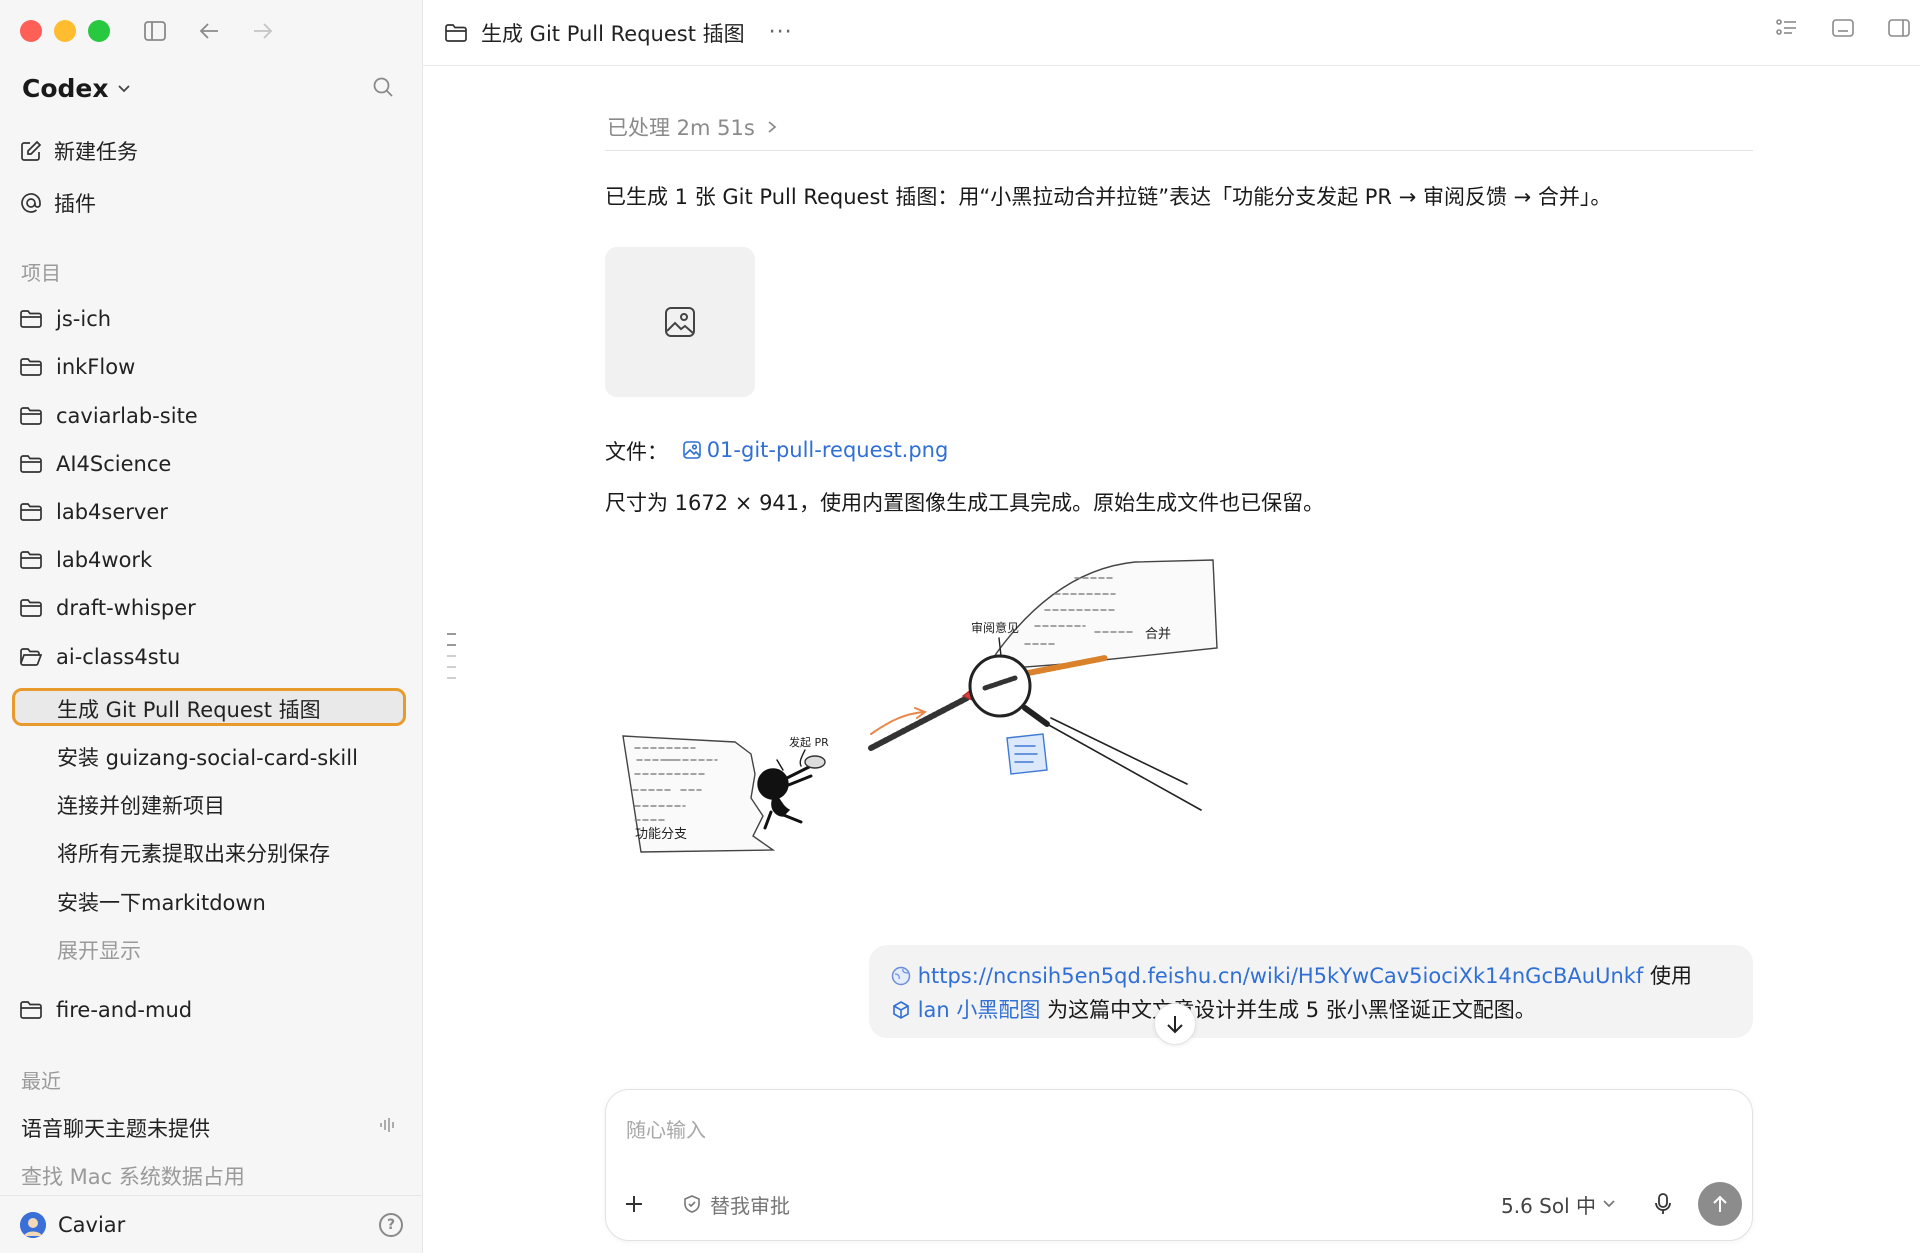 The width and height of the screenshot is (1920, 1253). Describe the element at coordinates (691, 450) in the screenshot. I see `image-file-icon` at that location.